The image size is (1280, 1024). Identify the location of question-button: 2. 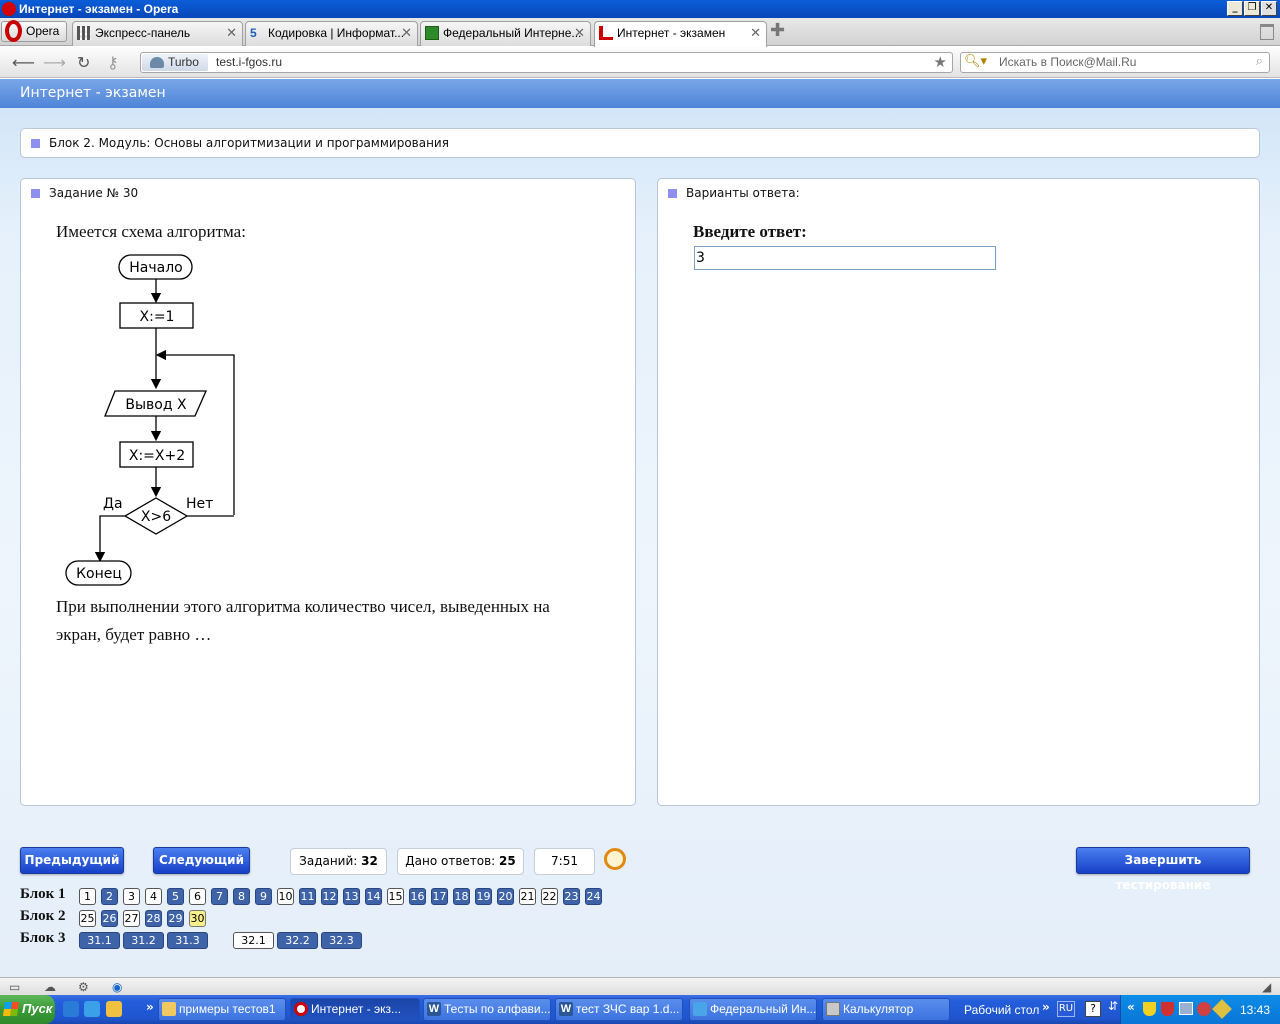
(109, 896).